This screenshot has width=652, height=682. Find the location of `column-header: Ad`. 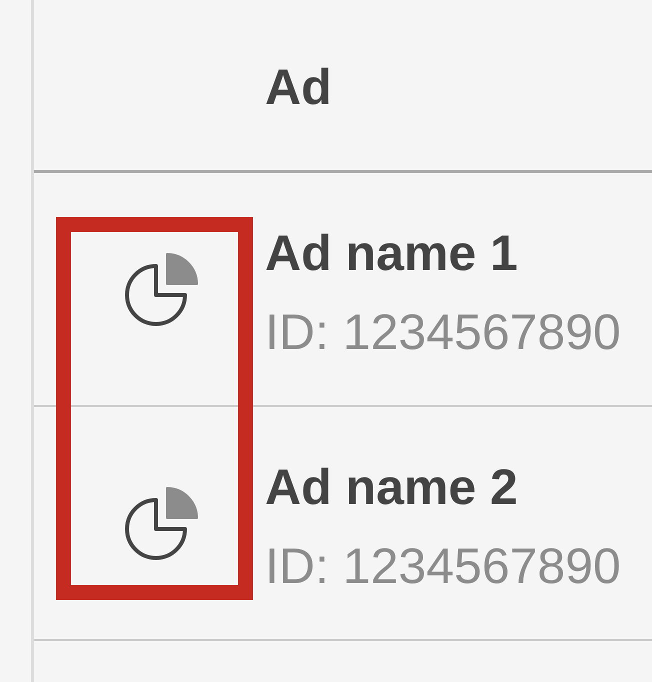

column-header: Ad is located at coordinates (298, 87).